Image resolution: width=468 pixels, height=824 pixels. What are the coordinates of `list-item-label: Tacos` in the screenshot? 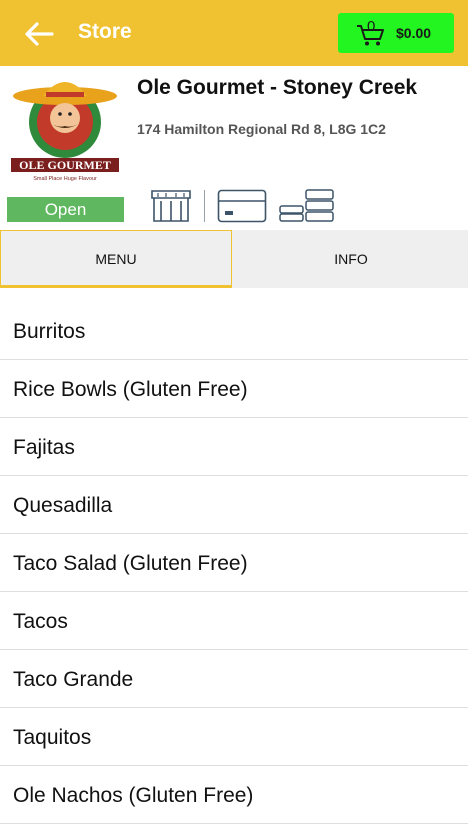 It's located at (40, 621).